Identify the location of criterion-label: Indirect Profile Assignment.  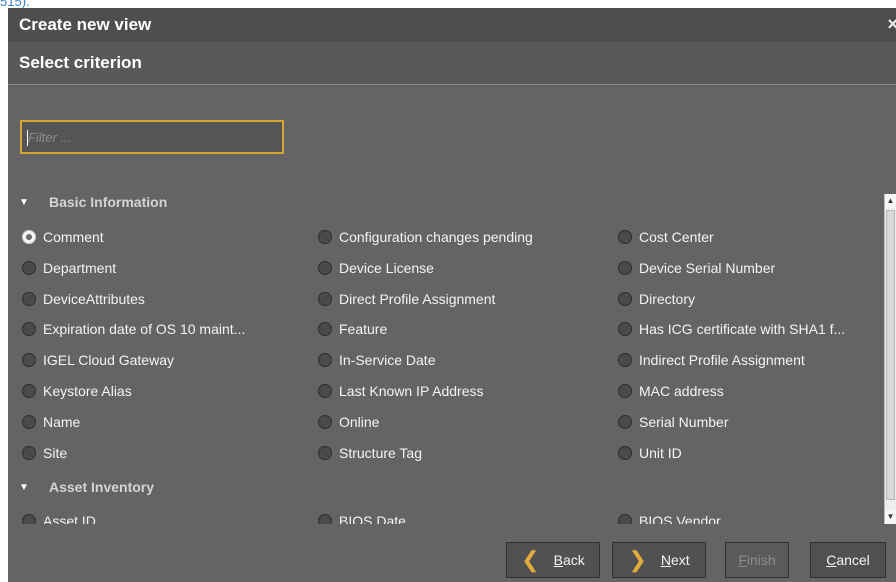
(722, 360).